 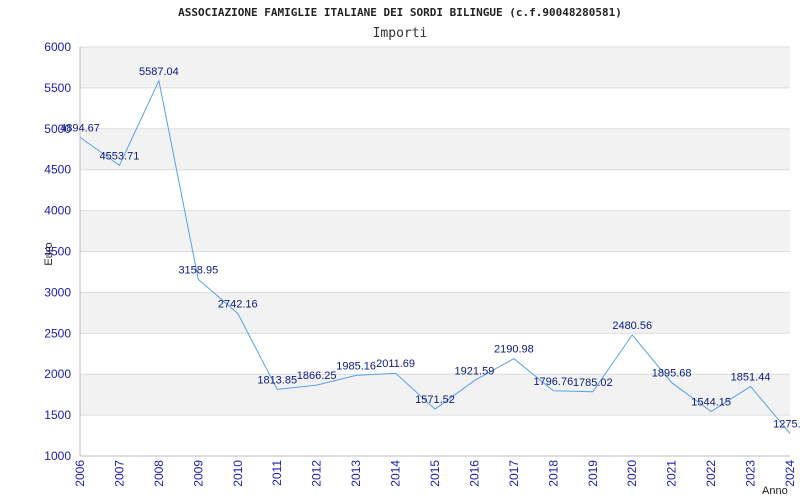 What do you see at coordinates (57, 211) in the screenshot?
I see `y-tick-label: 4000` at bounding box center [57, 211].